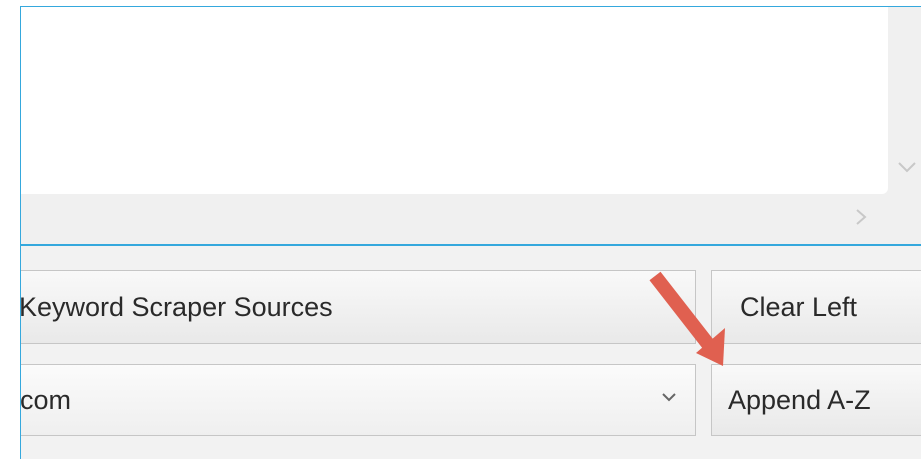 The image size is (921, 459). I want to click on clear-left-button: Clear Left, so click(816, 307).